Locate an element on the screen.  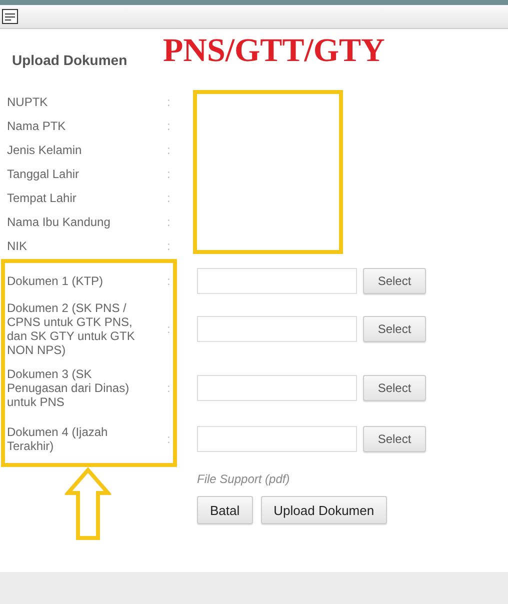
file-support-note: File Support (pdf) is located at coordinates (244, 479).